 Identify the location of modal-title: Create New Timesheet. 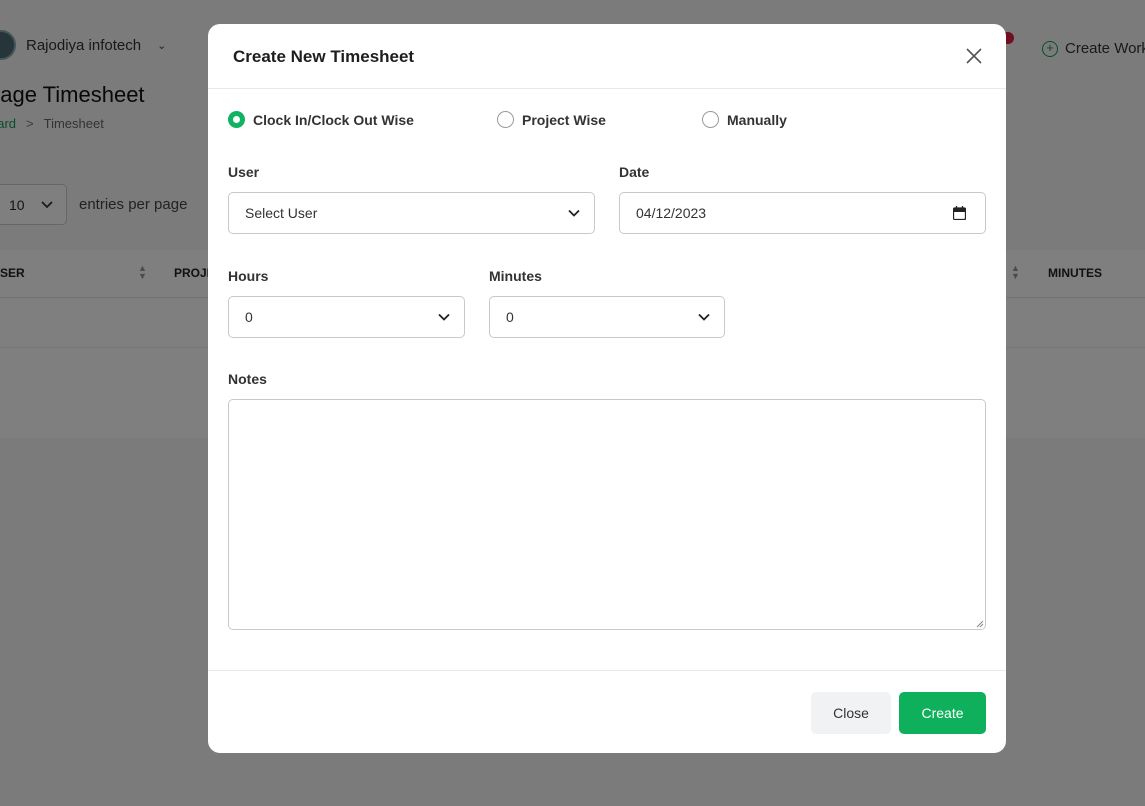
(324, 56).